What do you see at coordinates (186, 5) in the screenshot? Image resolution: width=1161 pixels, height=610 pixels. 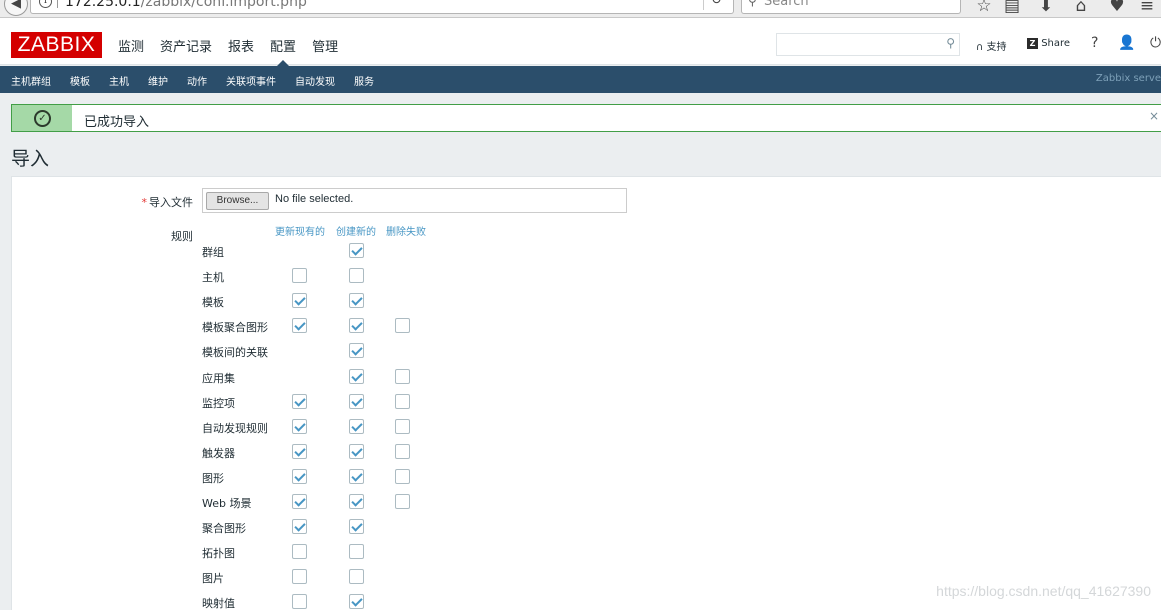 I see `url-text: 172.25.0.1/zabbix/conf.import.php` at bounding box center [186, 5].